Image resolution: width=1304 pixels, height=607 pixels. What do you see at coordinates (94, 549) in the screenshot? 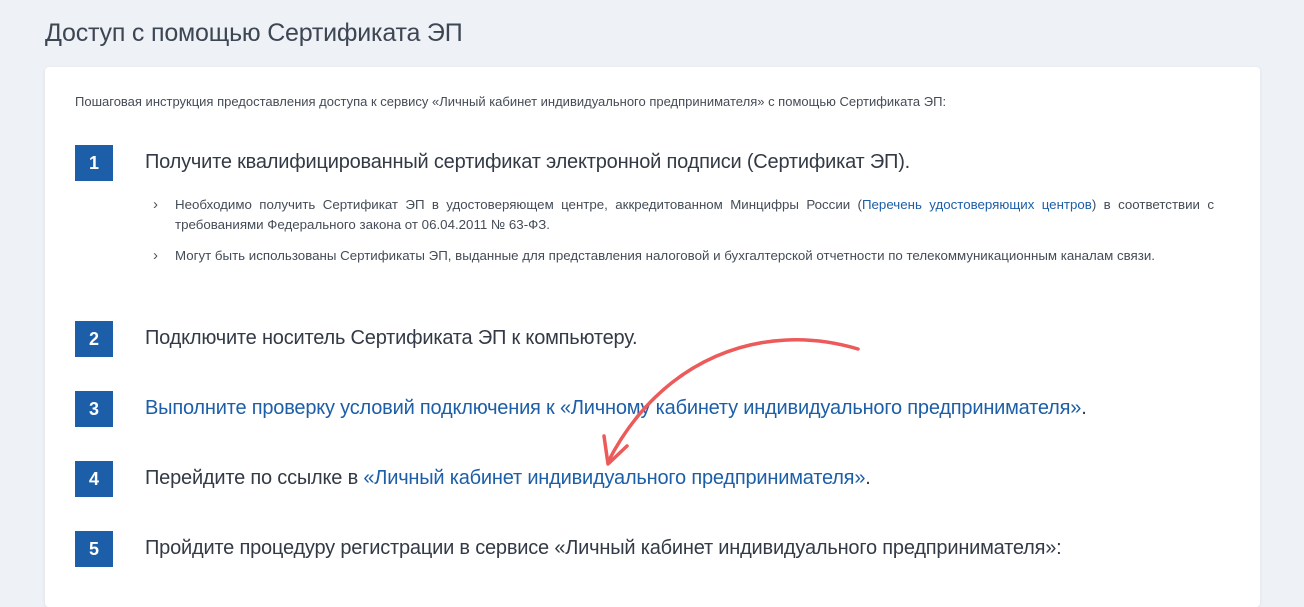
I see `step-number: 5` at bounding box center [94, 549].